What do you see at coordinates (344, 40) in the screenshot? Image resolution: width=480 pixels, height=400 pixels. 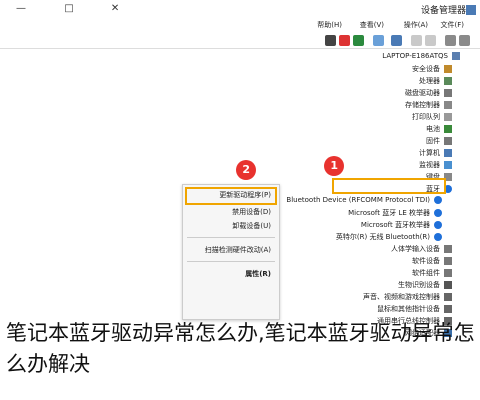 I see `uninstall-icon` at bounding box center [344, 40].